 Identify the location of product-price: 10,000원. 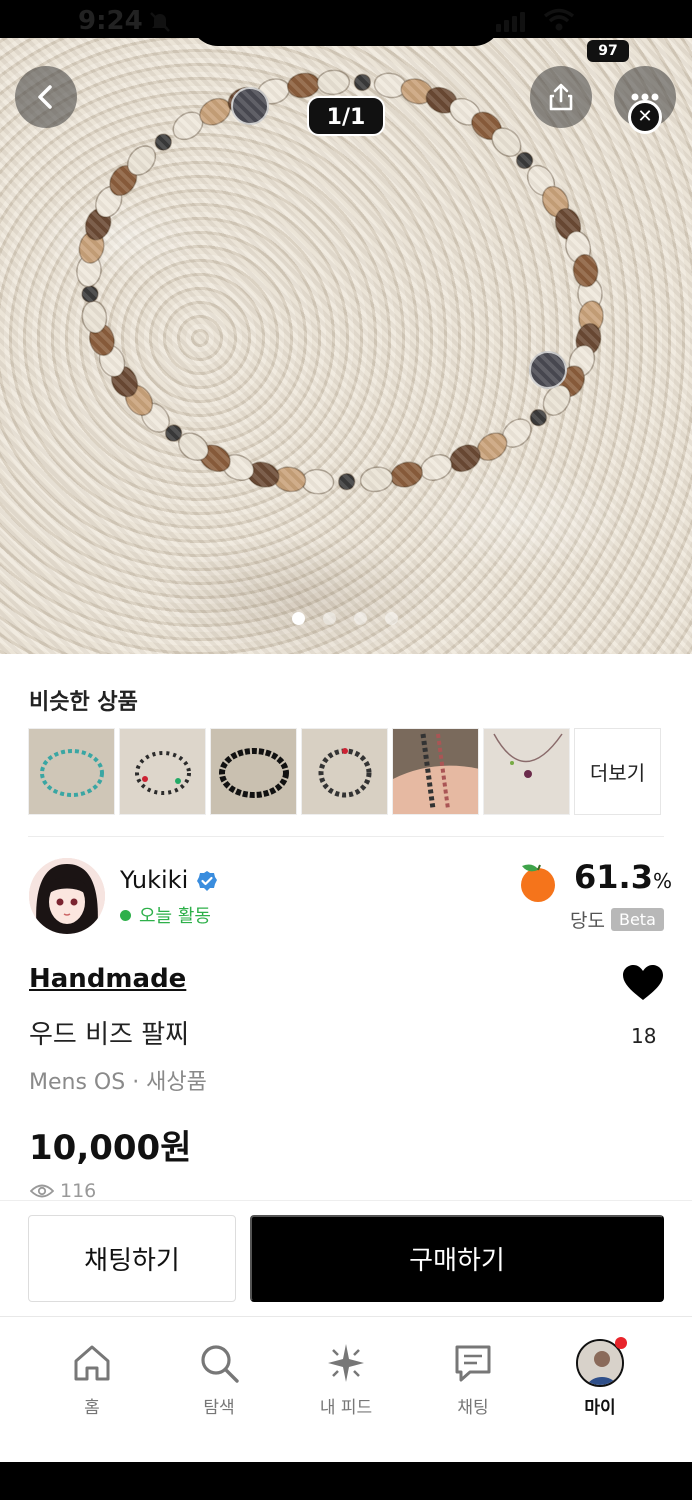
(110, 1148).